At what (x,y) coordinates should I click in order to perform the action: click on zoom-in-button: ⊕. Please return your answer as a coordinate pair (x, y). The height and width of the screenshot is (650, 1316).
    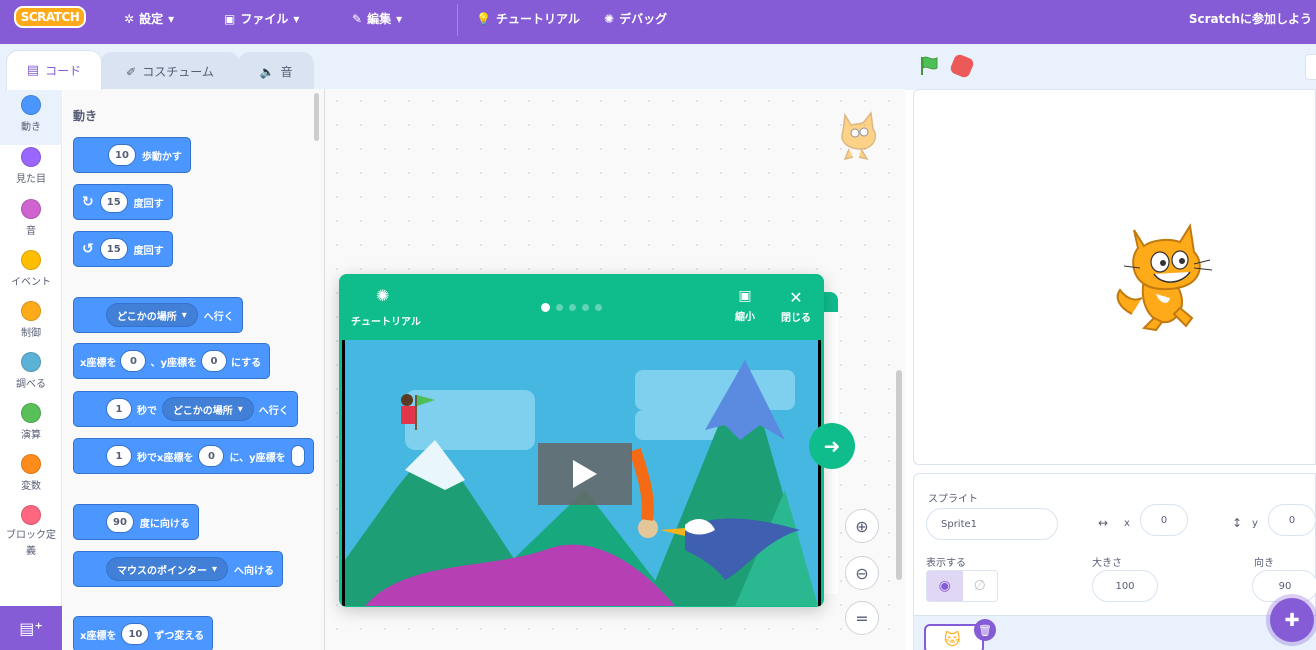
    Looking at the image, I should click on (862, 526).